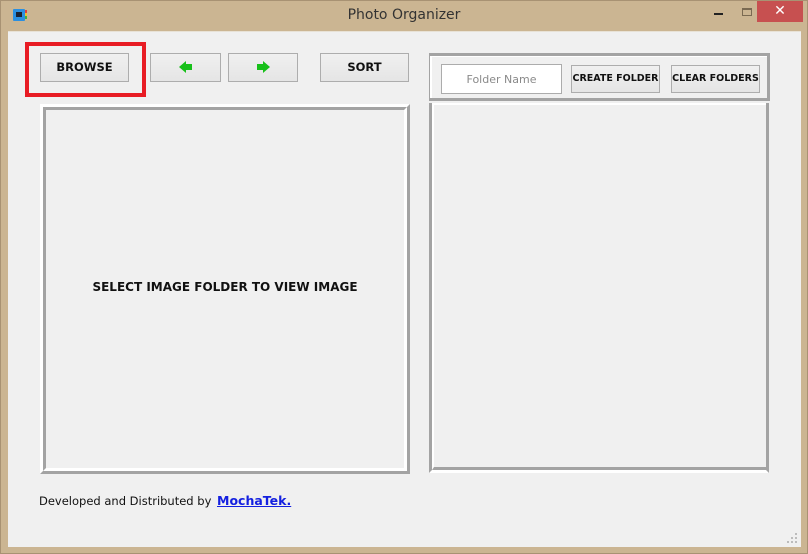  Describe the element at coordinates (747, 12) in the screenshot. I see `maximize-icon` at that location.